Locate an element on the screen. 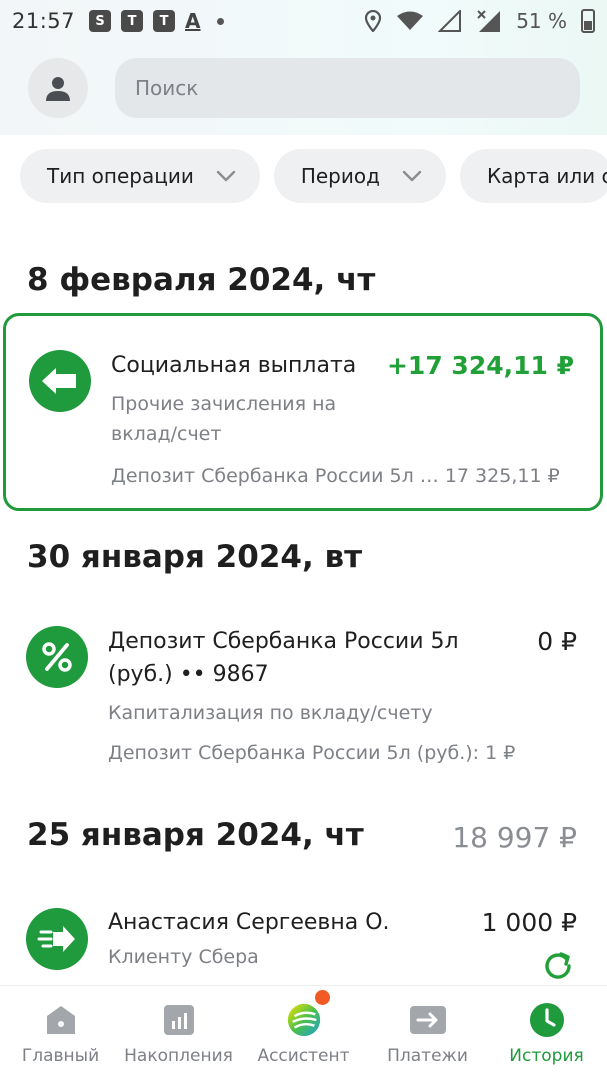  date-header: 8 февраля 2024, чт is located at coordinates (201, 280).